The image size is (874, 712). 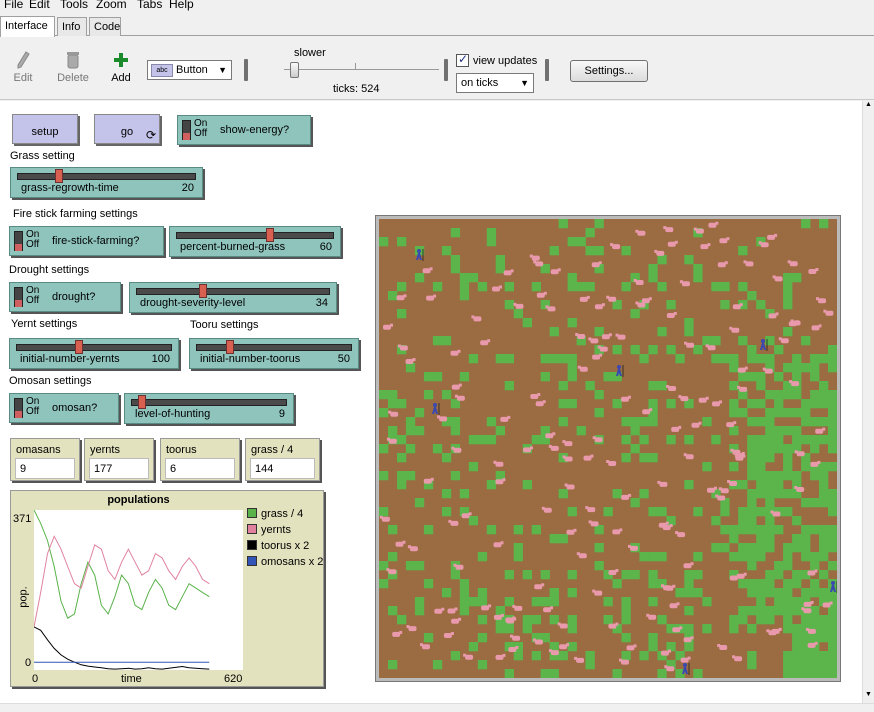 What do you see at coordinates (74, 5) in the screenshot?
I see `menu-tools: Tools` at bounding box center [74, 5].